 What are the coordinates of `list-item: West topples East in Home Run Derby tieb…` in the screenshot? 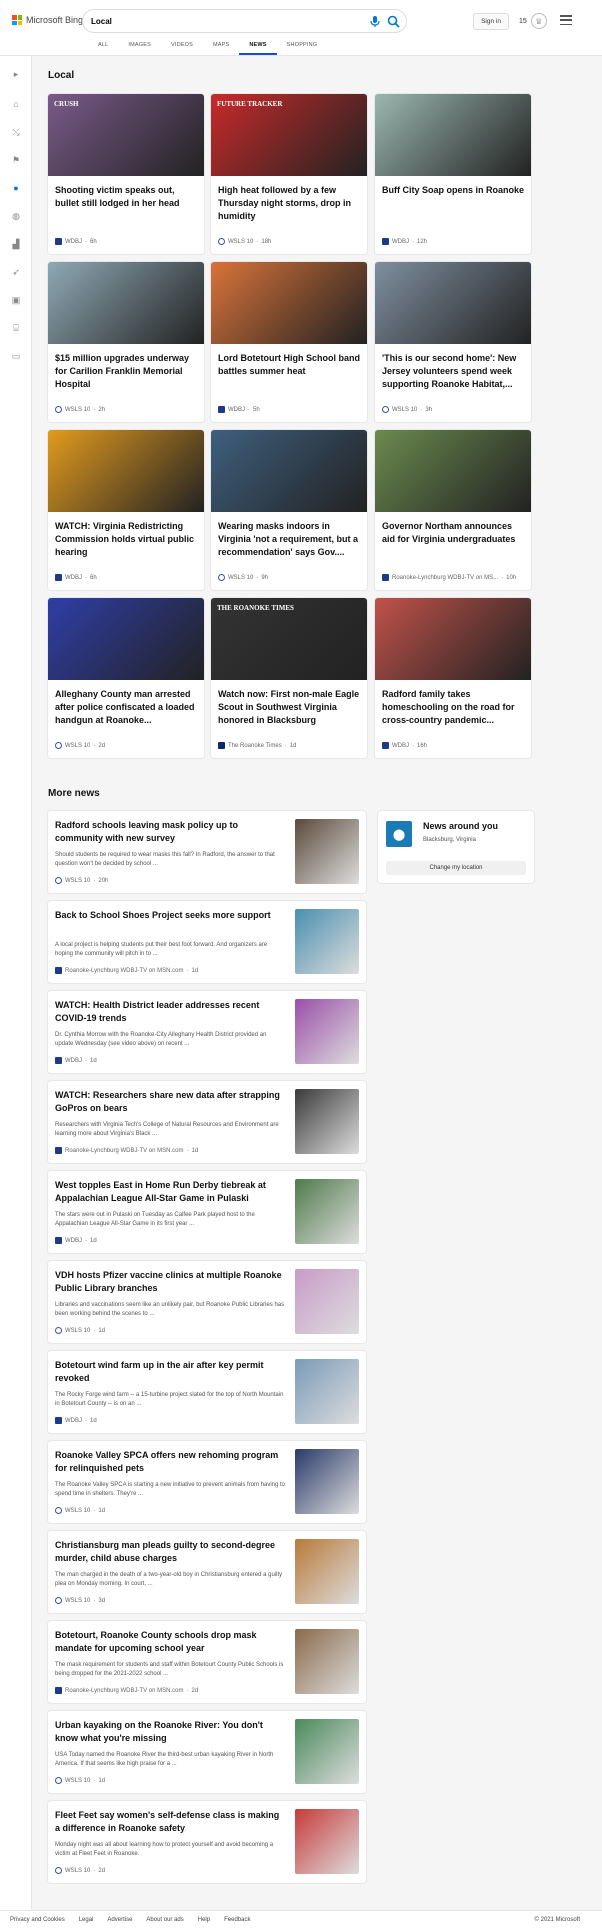 It's located at (207, 1212).